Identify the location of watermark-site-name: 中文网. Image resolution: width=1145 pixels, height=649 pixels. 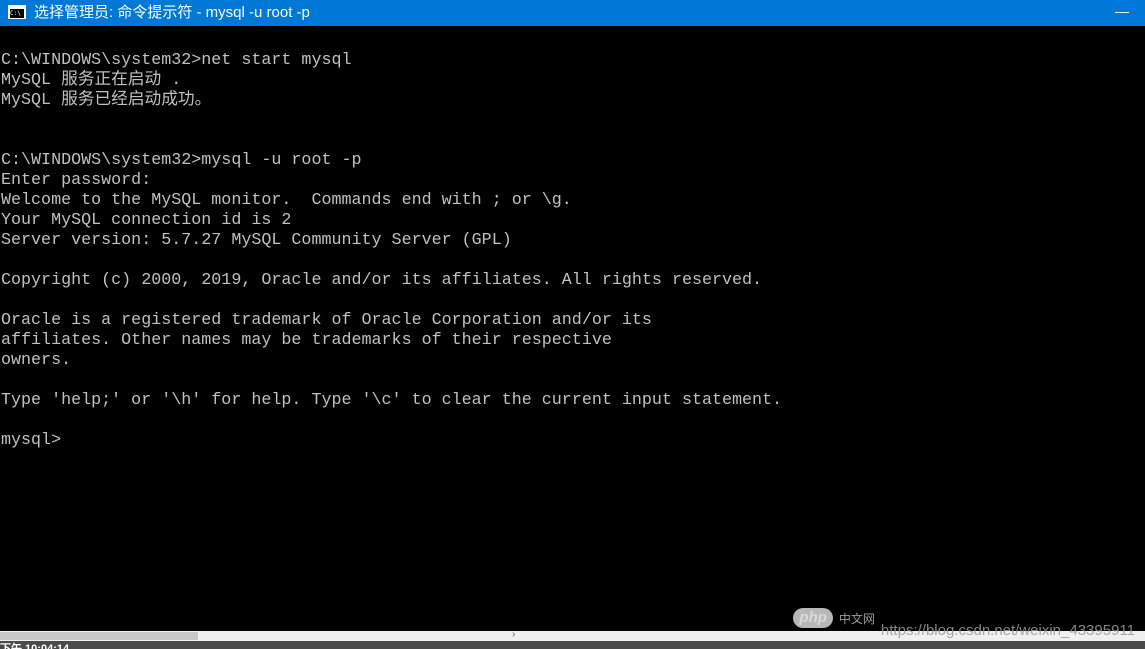
(856, 618).